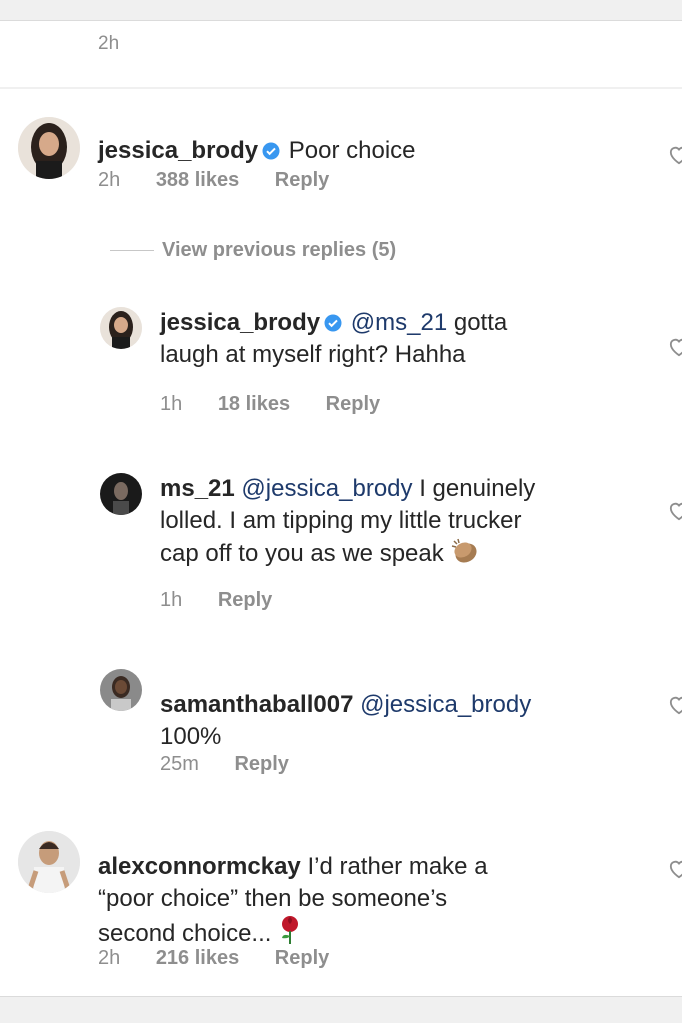  What do you see at coordinates (253, 250) in the screenshot?
I see `view-previous-replies-button: View previous replies (5)` at bounding box center [253, 250].